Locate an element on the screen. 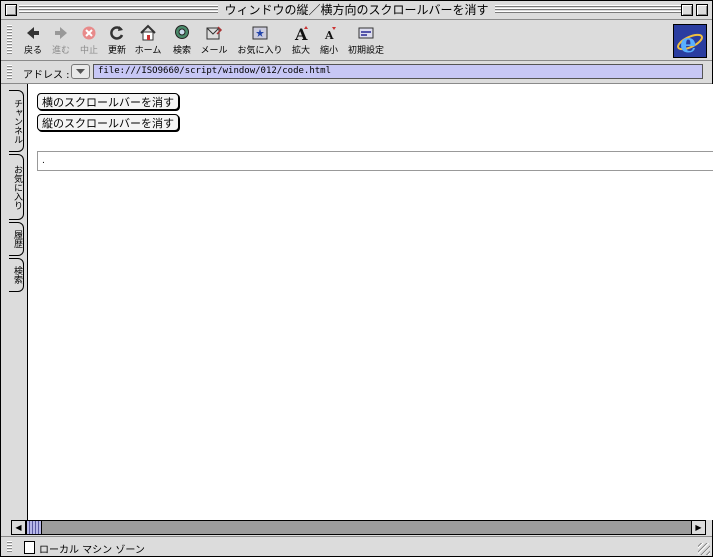 This screenshot has height=557, width=713. text-field: . is located at coordinates (375, 161).